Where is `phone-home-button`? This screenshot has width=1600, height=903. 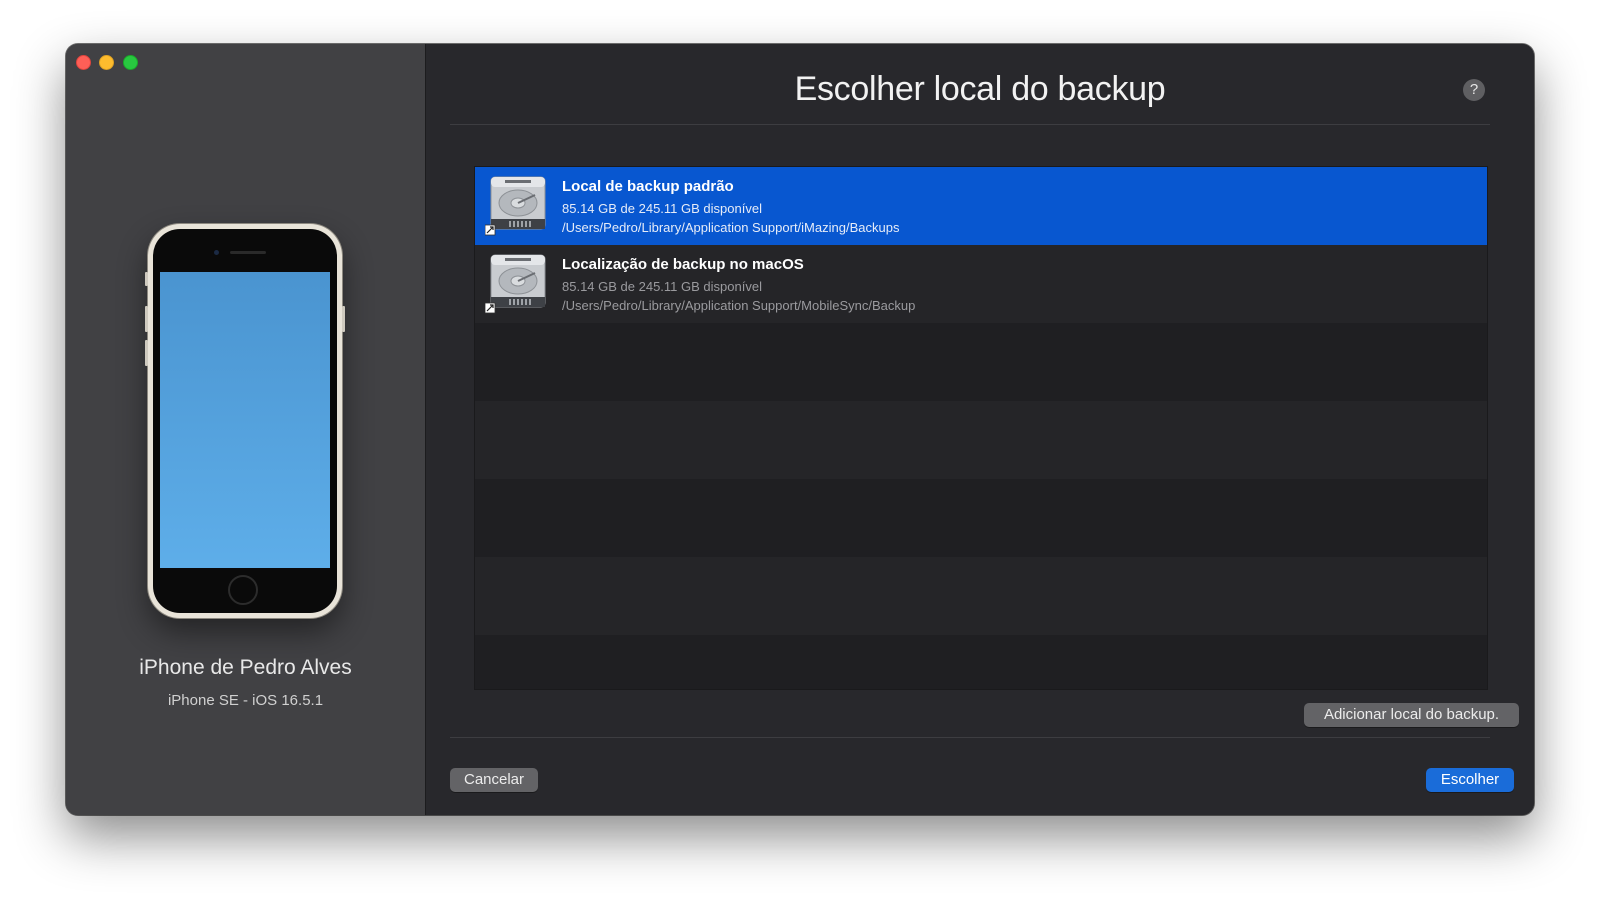 phone-home-button is located at coordinates (243, 590).